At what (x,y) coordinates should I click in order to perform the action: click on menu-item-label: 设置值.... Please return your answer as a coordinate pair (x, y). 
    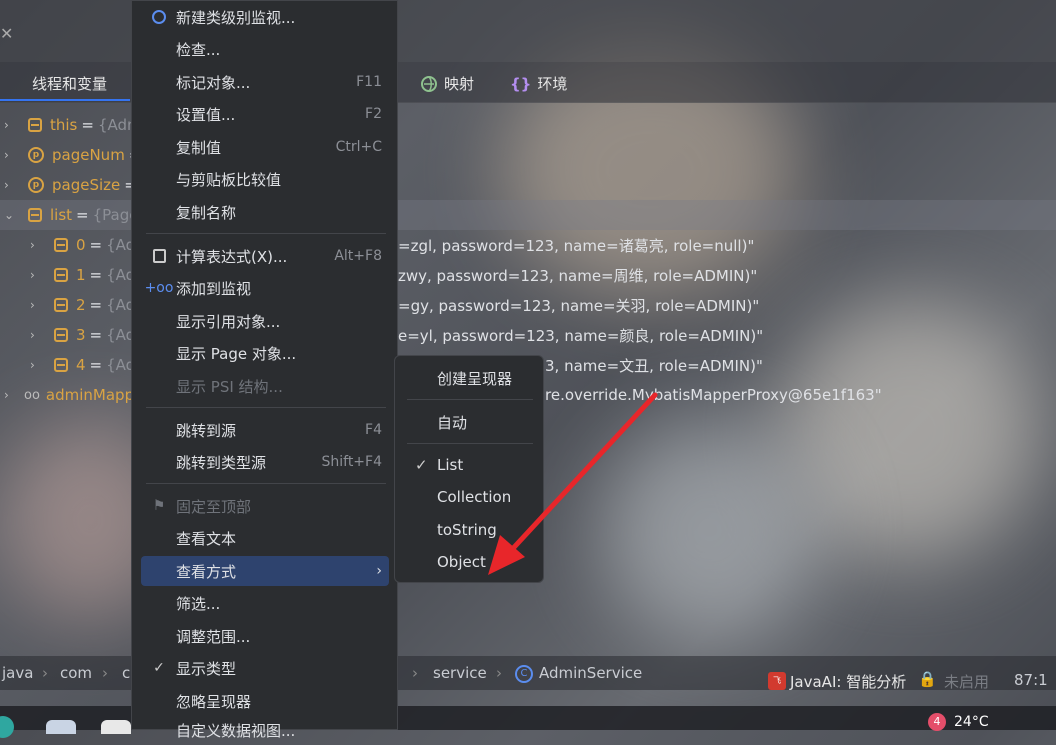
    Looking at the image, I should click on (206, 114).